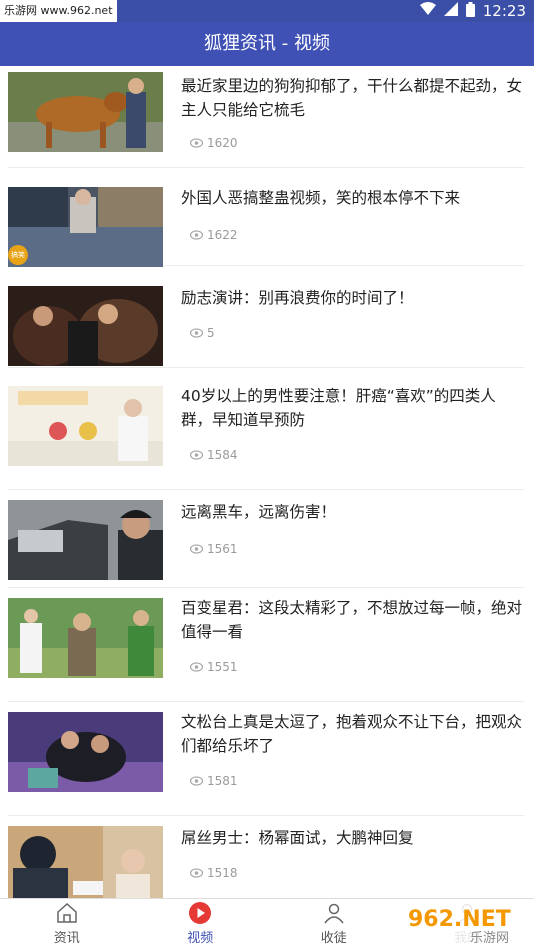 The image size is (534, 950). Describe the element at coordinates (214, 143) in the screenshot. I see `view-count: 1620` at that location.